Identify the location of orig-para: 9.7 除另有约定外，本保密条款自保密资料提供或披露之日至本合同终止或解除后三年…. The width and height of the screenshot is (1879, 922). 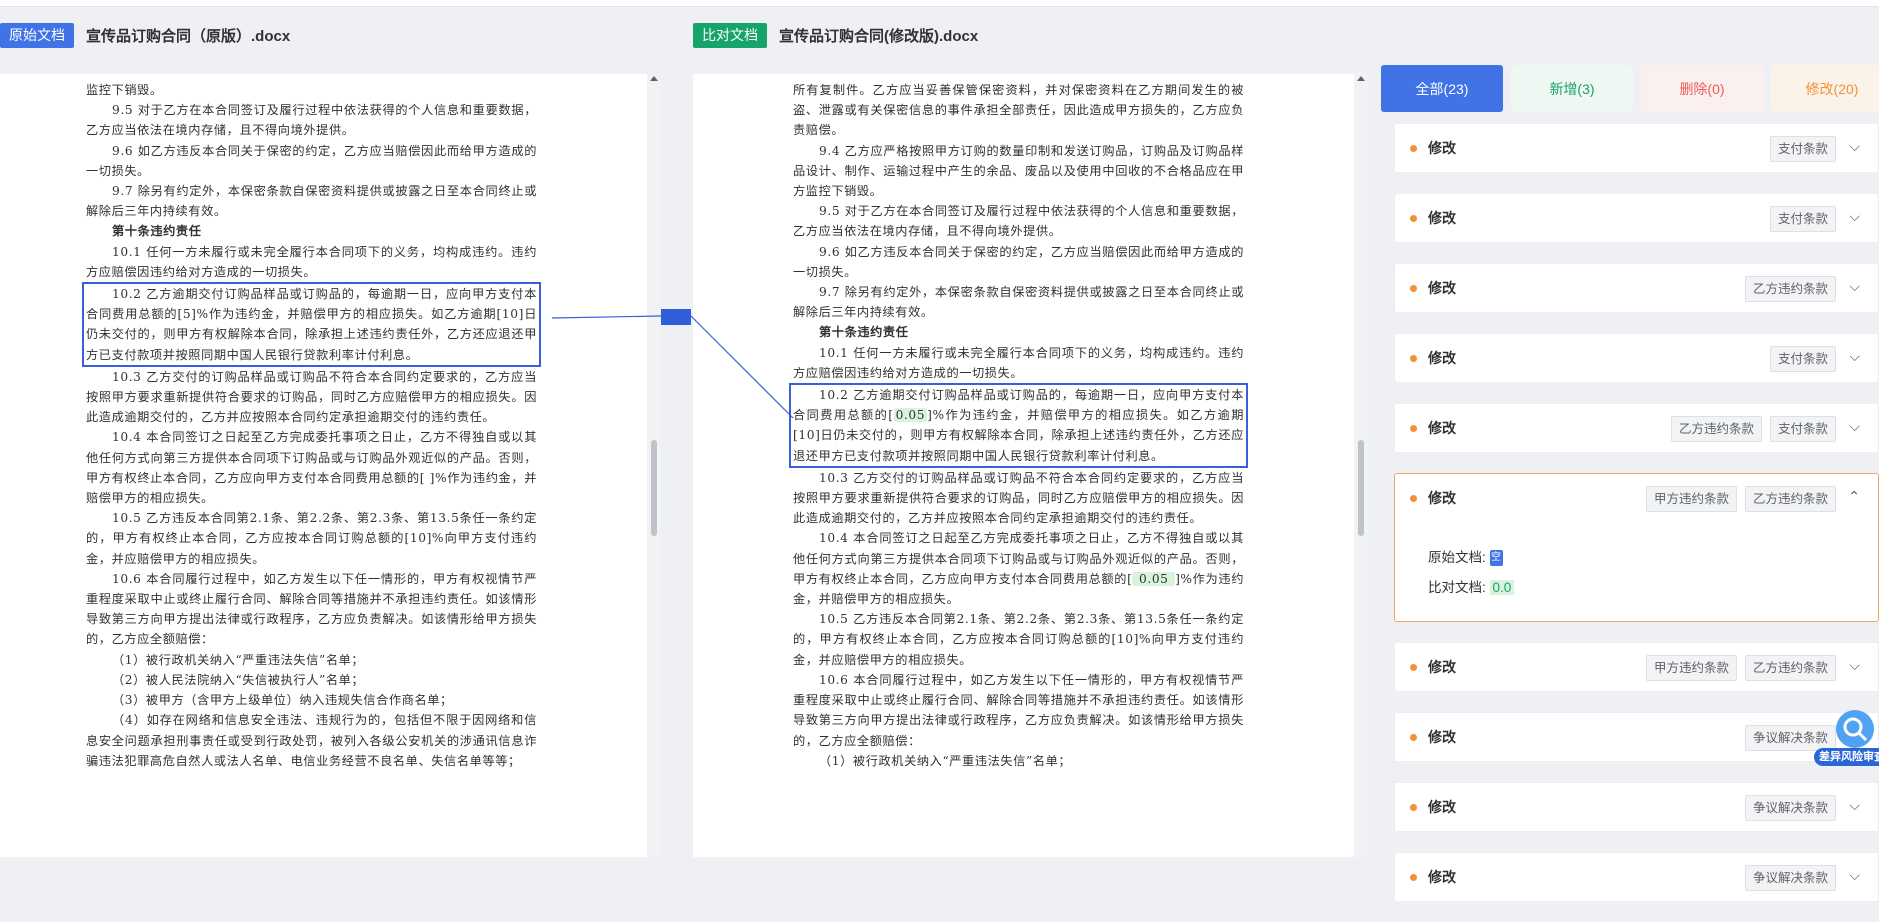
(311, 201).